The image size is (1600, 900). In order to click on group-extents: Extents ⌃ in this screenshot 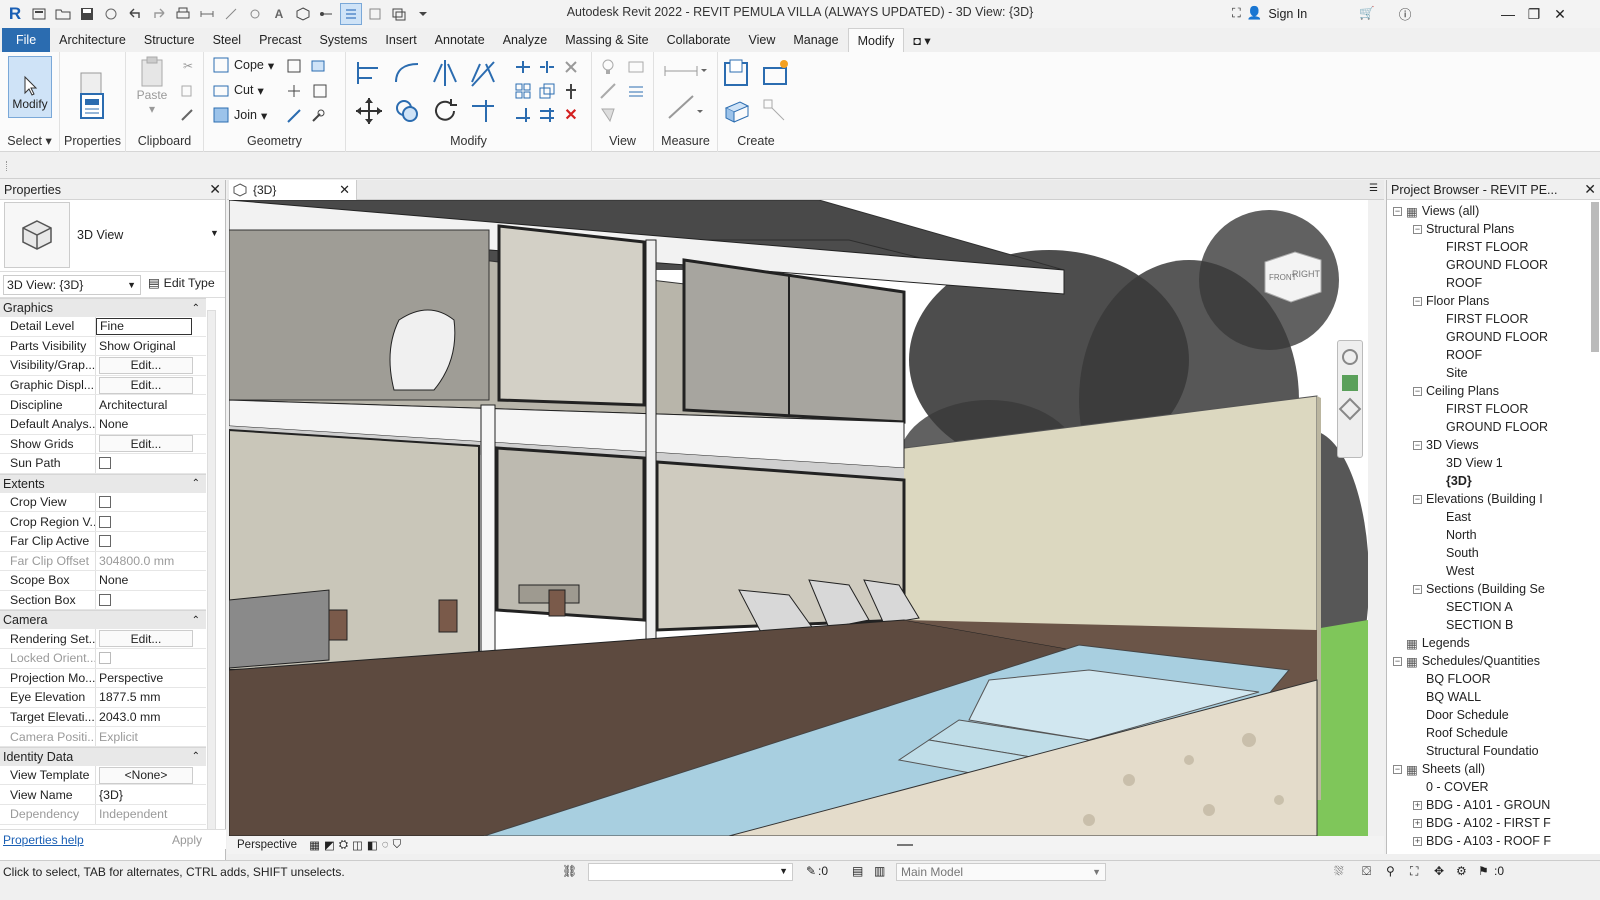, I will do `click(103, 483)`.